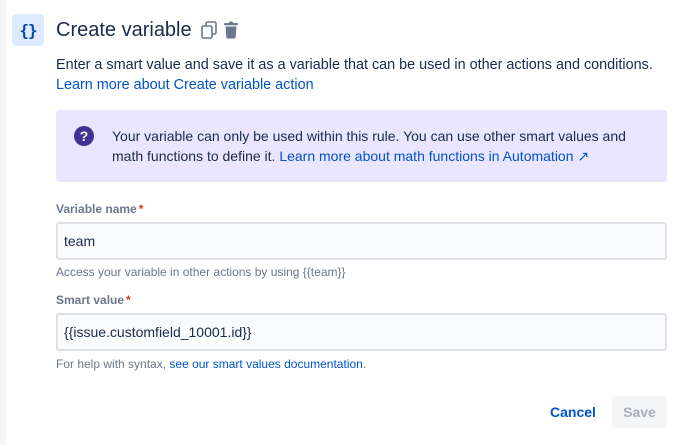 The height and width of the screenshot is (445, 693). I want to click on learn-more-create-variable-link: Learn more about Create variable action, so click(185, 85).